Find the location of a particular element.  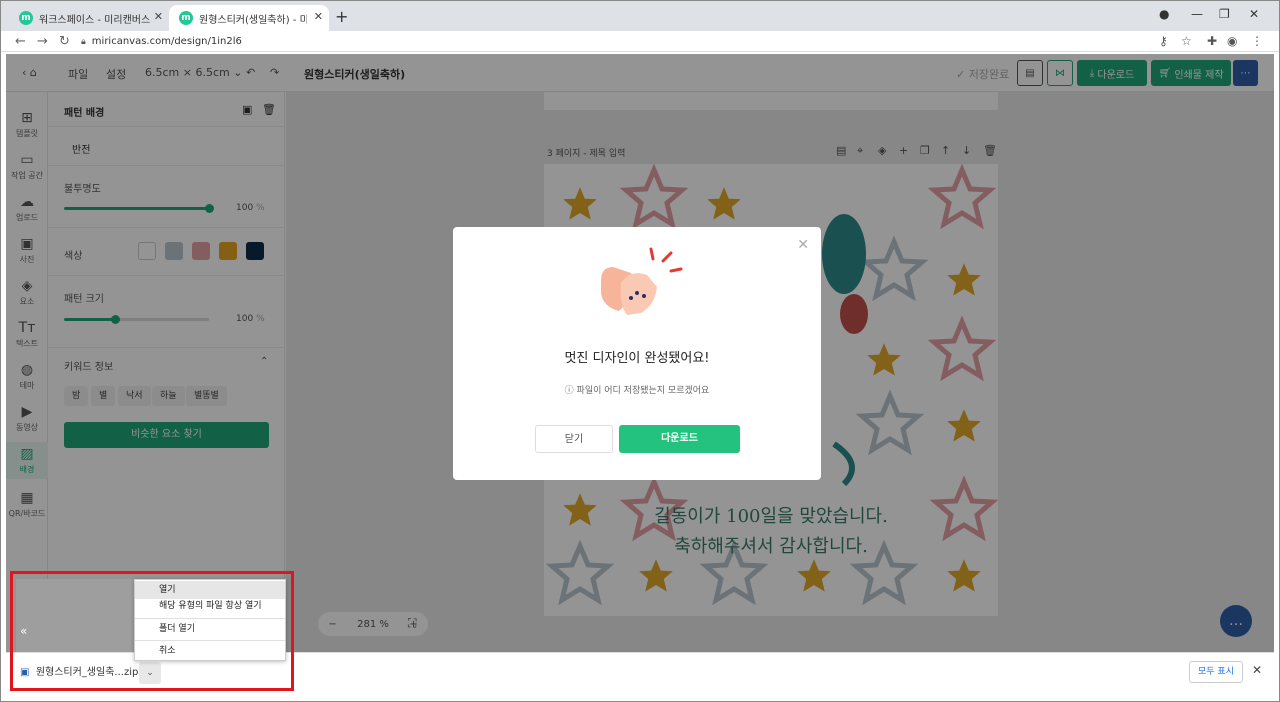

close-shelf-icon: ✕ is located at coordinates (1257, 670).